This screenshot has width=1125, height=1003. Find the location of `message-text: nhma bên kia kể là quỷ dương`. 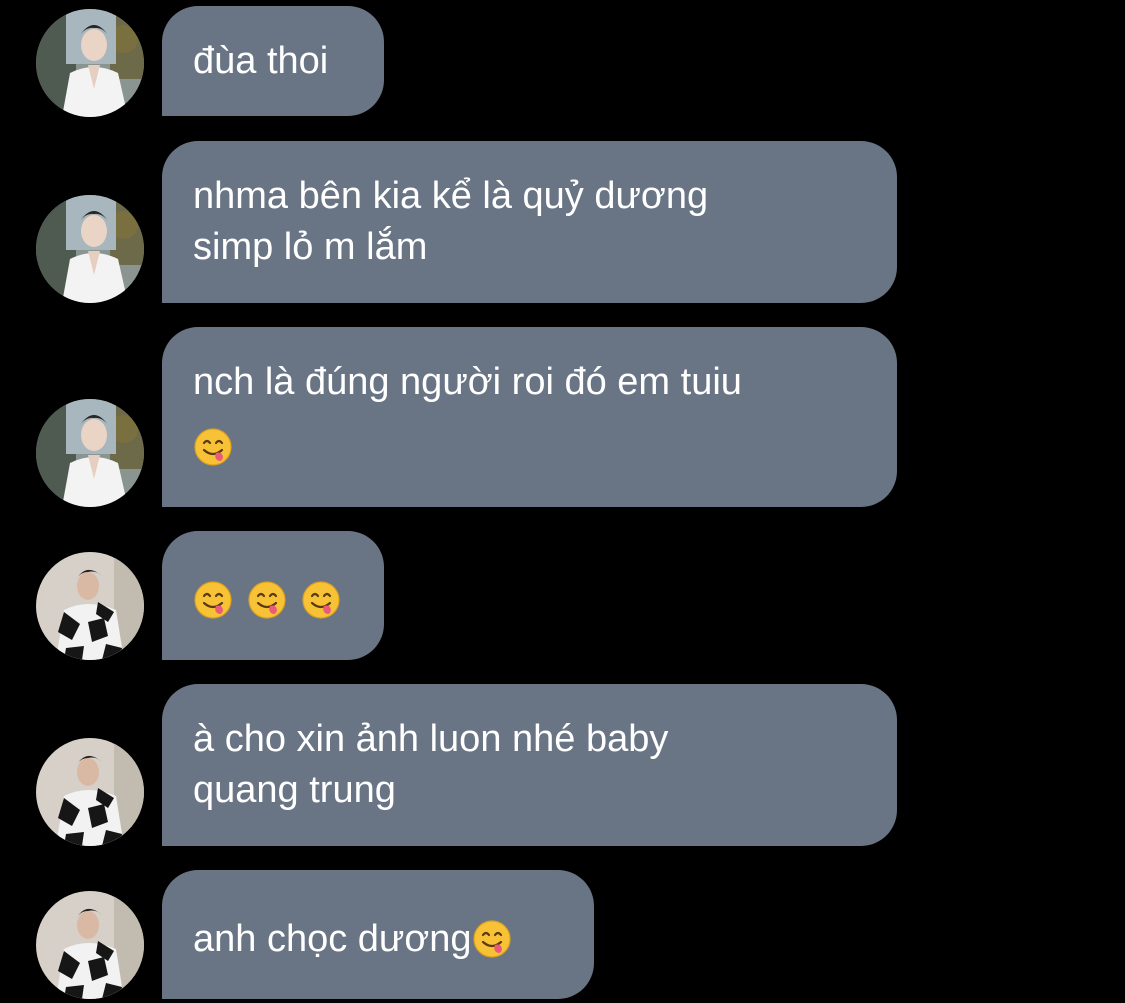

message-text: nhma bên kia kể là quỷ dương is located at coordinates (451, 196).